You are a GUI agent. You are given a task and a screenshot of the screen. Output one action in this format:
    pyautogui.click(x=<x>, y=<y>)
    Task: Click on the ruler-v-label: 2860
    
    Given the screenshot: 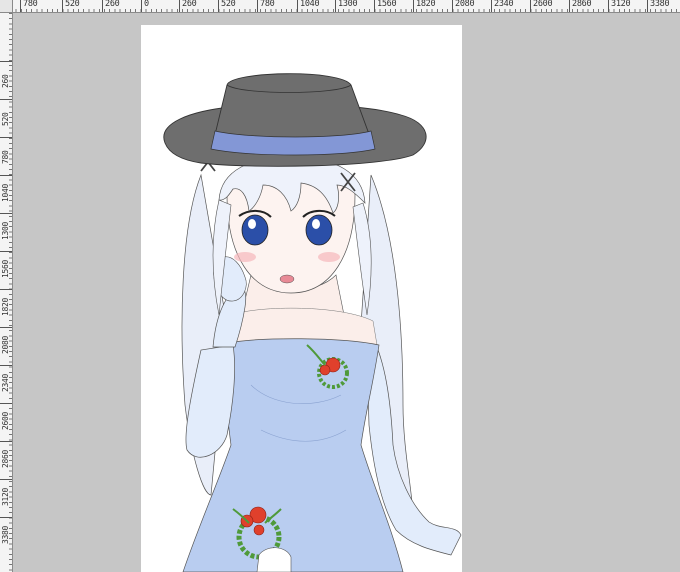 What is the action you would take?
    pyautogui.click(x=6, y=460)
    